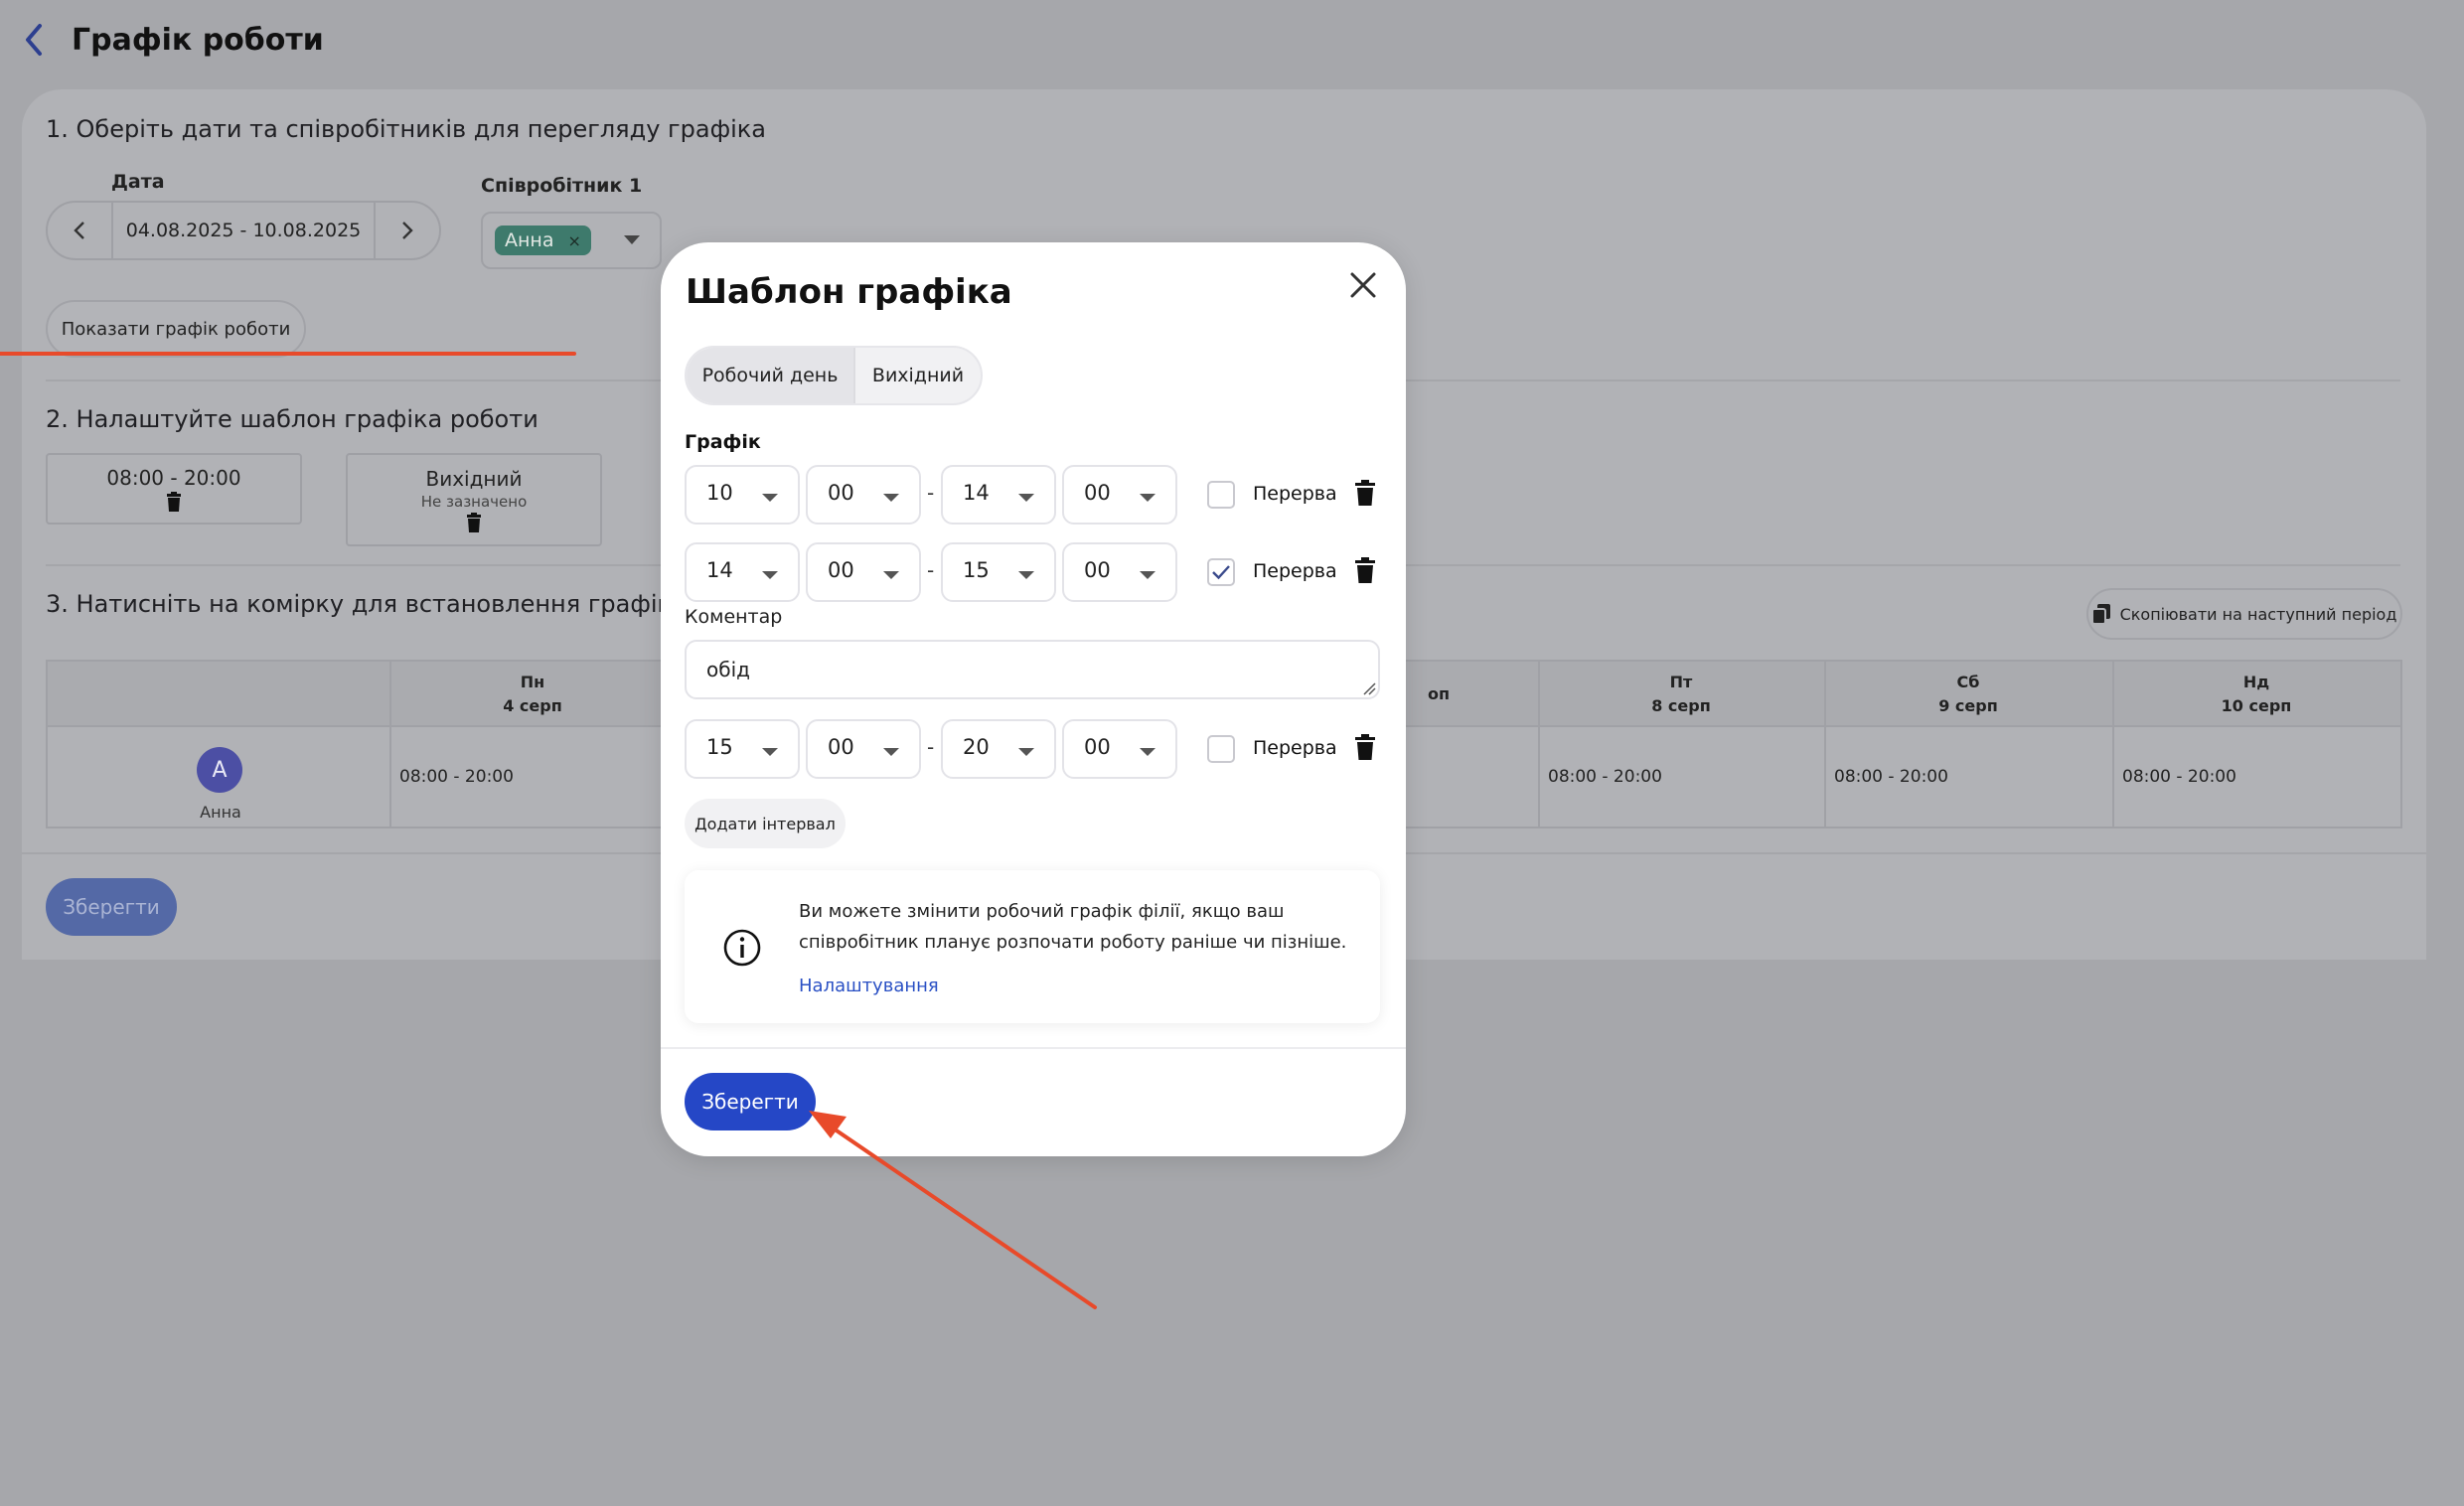  Describe the element at coordinates (723, 442) in the screenshot. I see `schedule-label: Графік` at that location.